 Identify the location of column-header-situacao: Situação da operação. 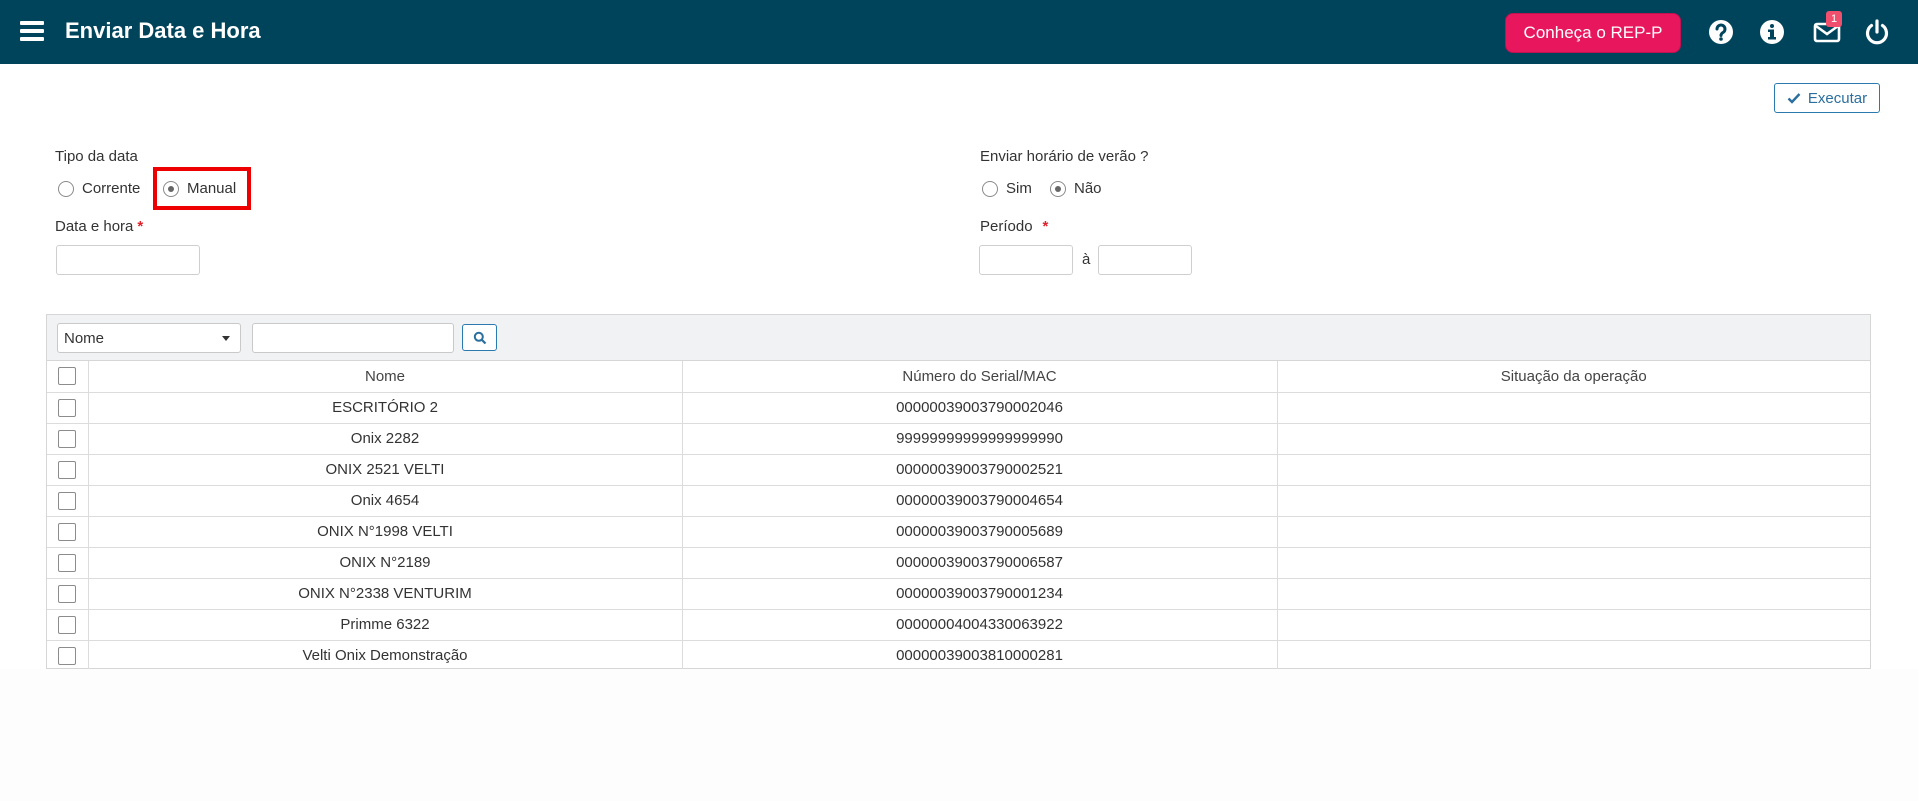
(1573, 377).